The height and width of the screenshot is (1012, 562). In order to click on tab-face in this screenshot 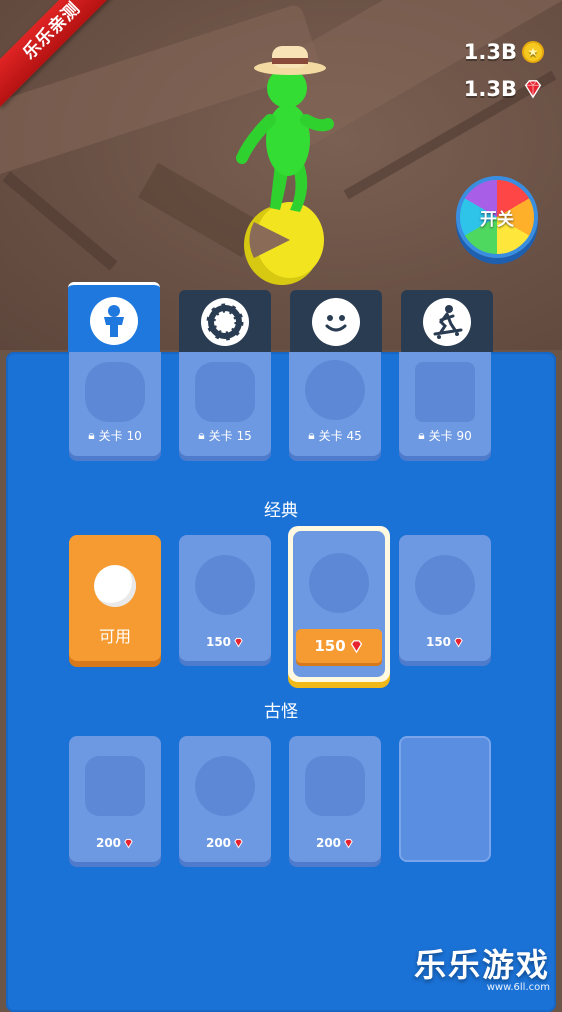, I will do `click(336, 322)`.